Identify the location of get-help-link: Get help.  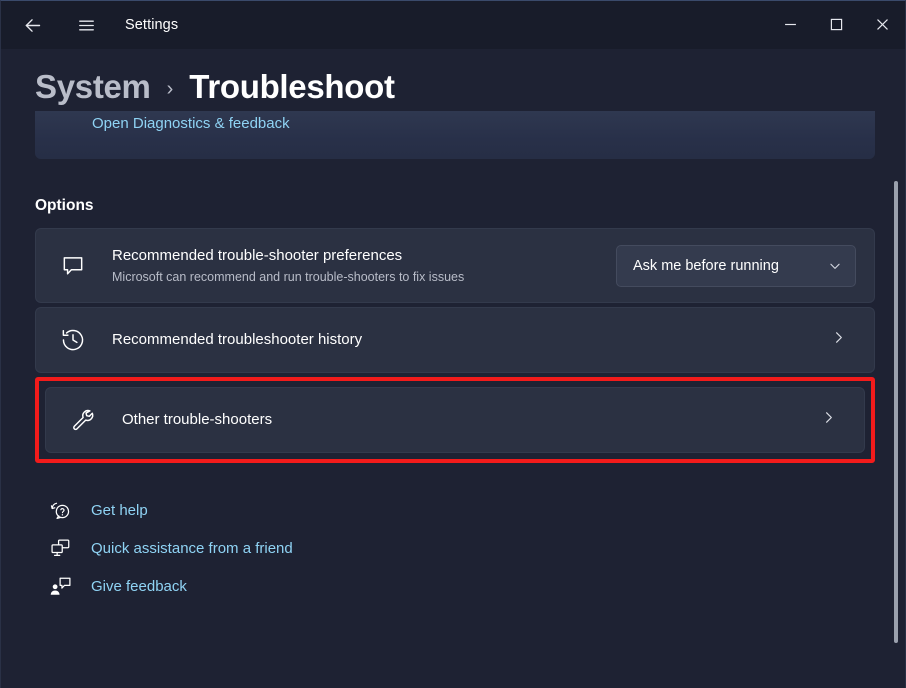
(95, 510).